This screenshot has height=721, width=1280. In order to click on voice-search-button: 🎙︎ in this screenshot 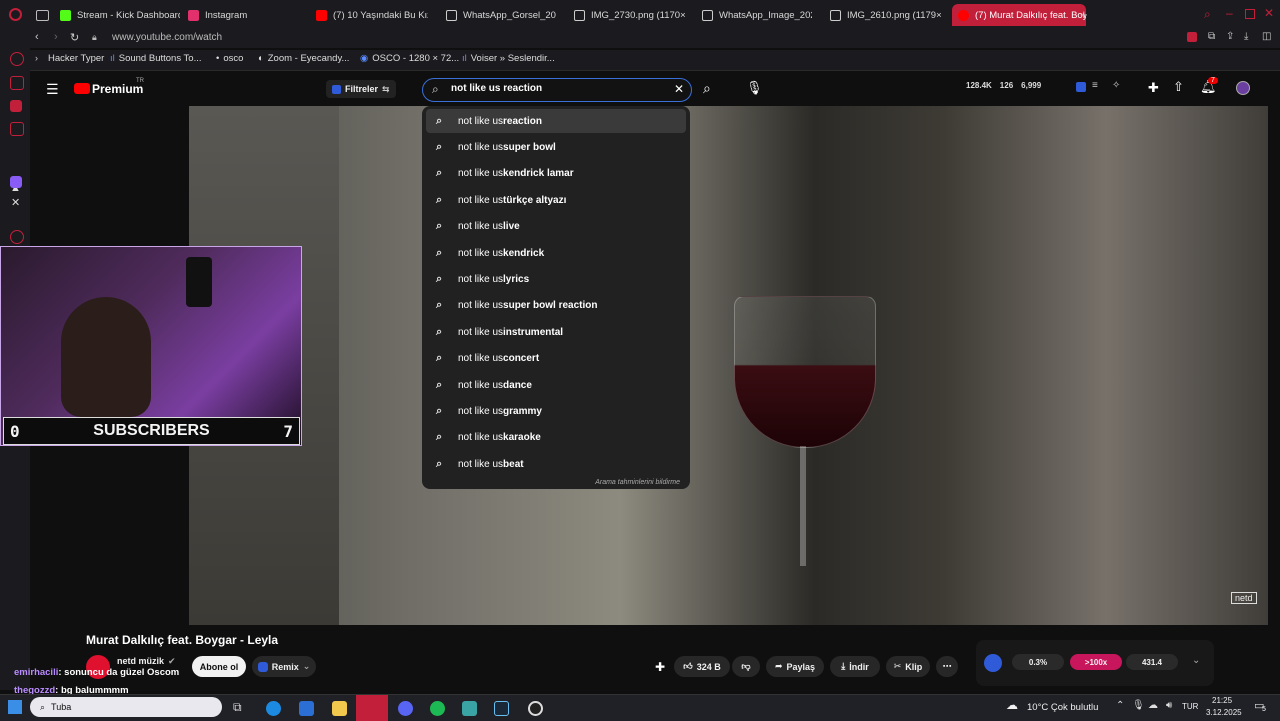, I will do `click(752, 89)`.